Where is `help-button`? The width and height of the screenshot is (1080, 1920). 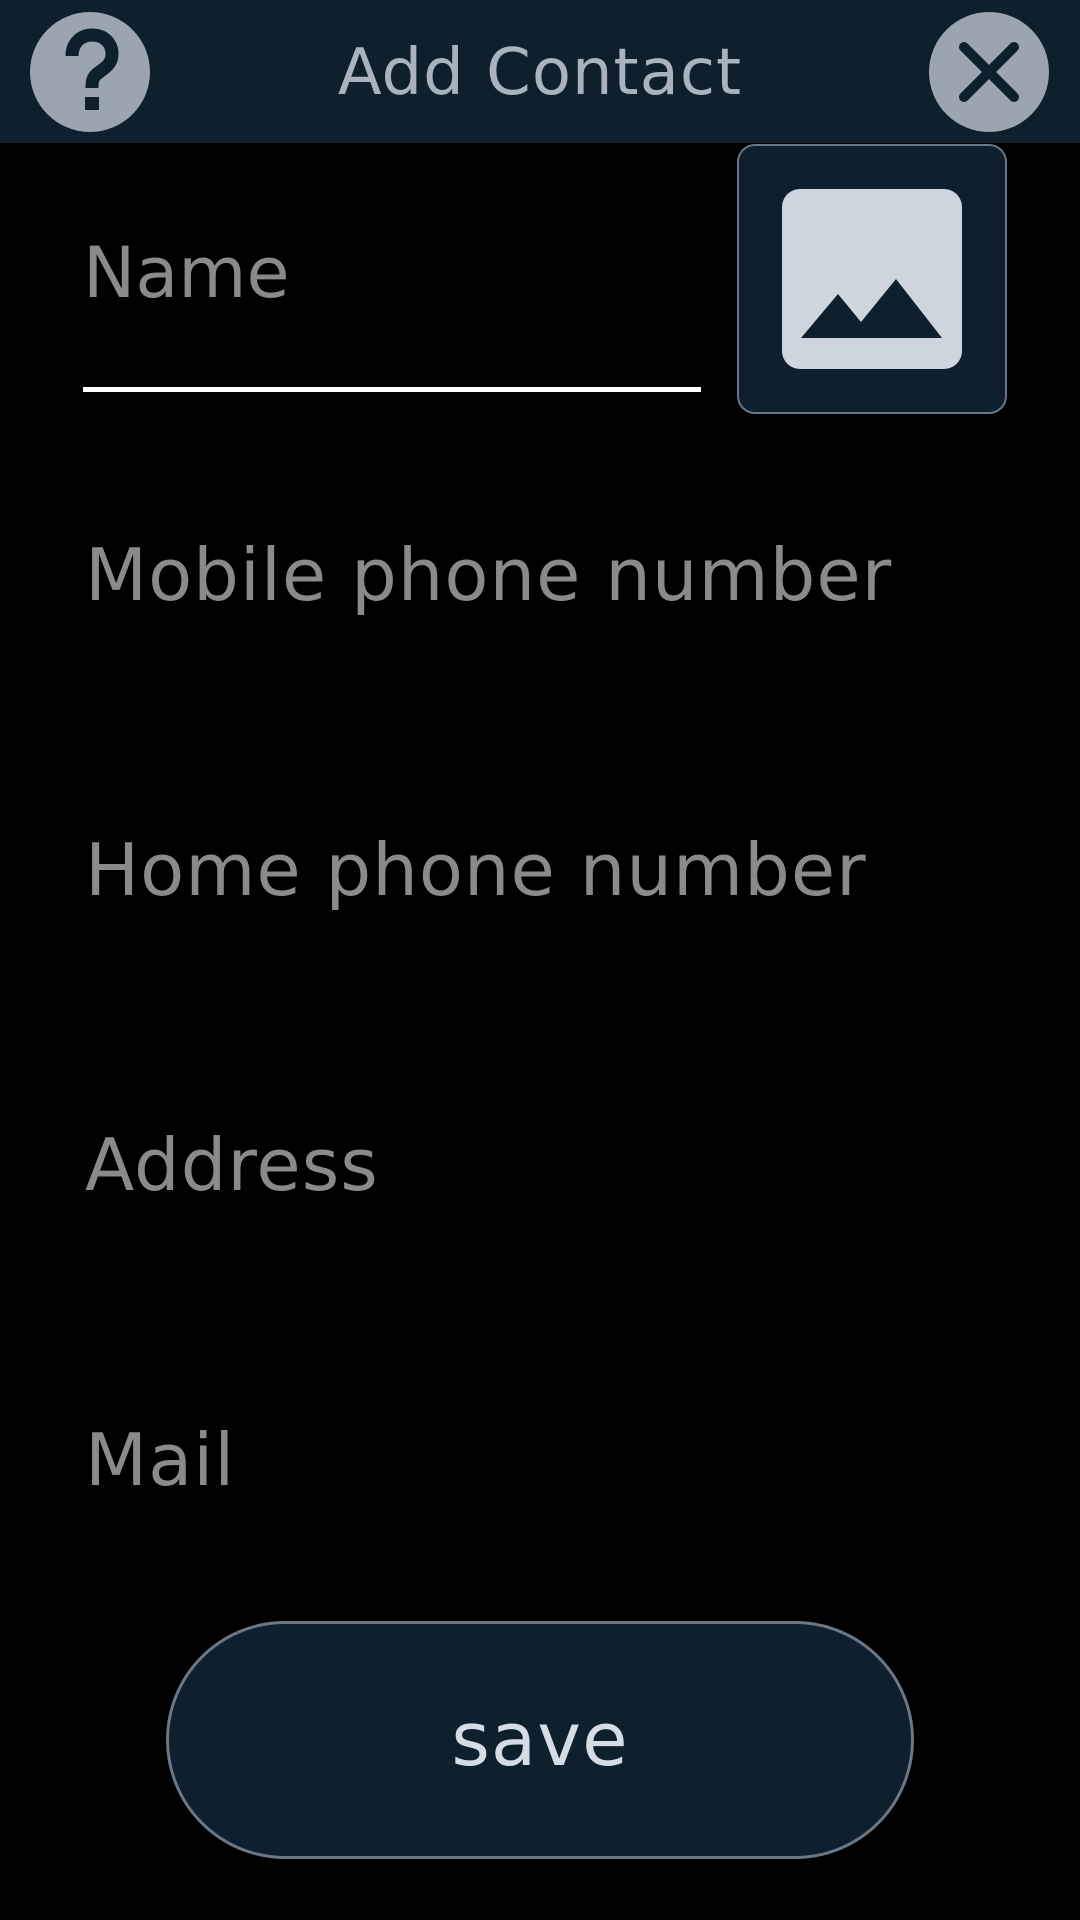 help-button is located at coordinates (90, 72).